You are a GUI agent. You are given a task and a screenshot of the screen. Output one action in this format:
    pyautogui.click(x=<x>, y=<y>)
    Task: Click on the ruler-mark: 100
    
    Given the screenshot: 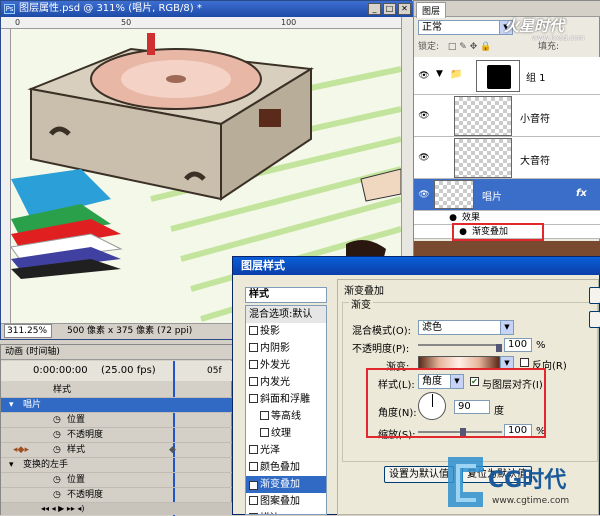 What is the action you would take?
    pyautogui.click(x=289, y=22)
    